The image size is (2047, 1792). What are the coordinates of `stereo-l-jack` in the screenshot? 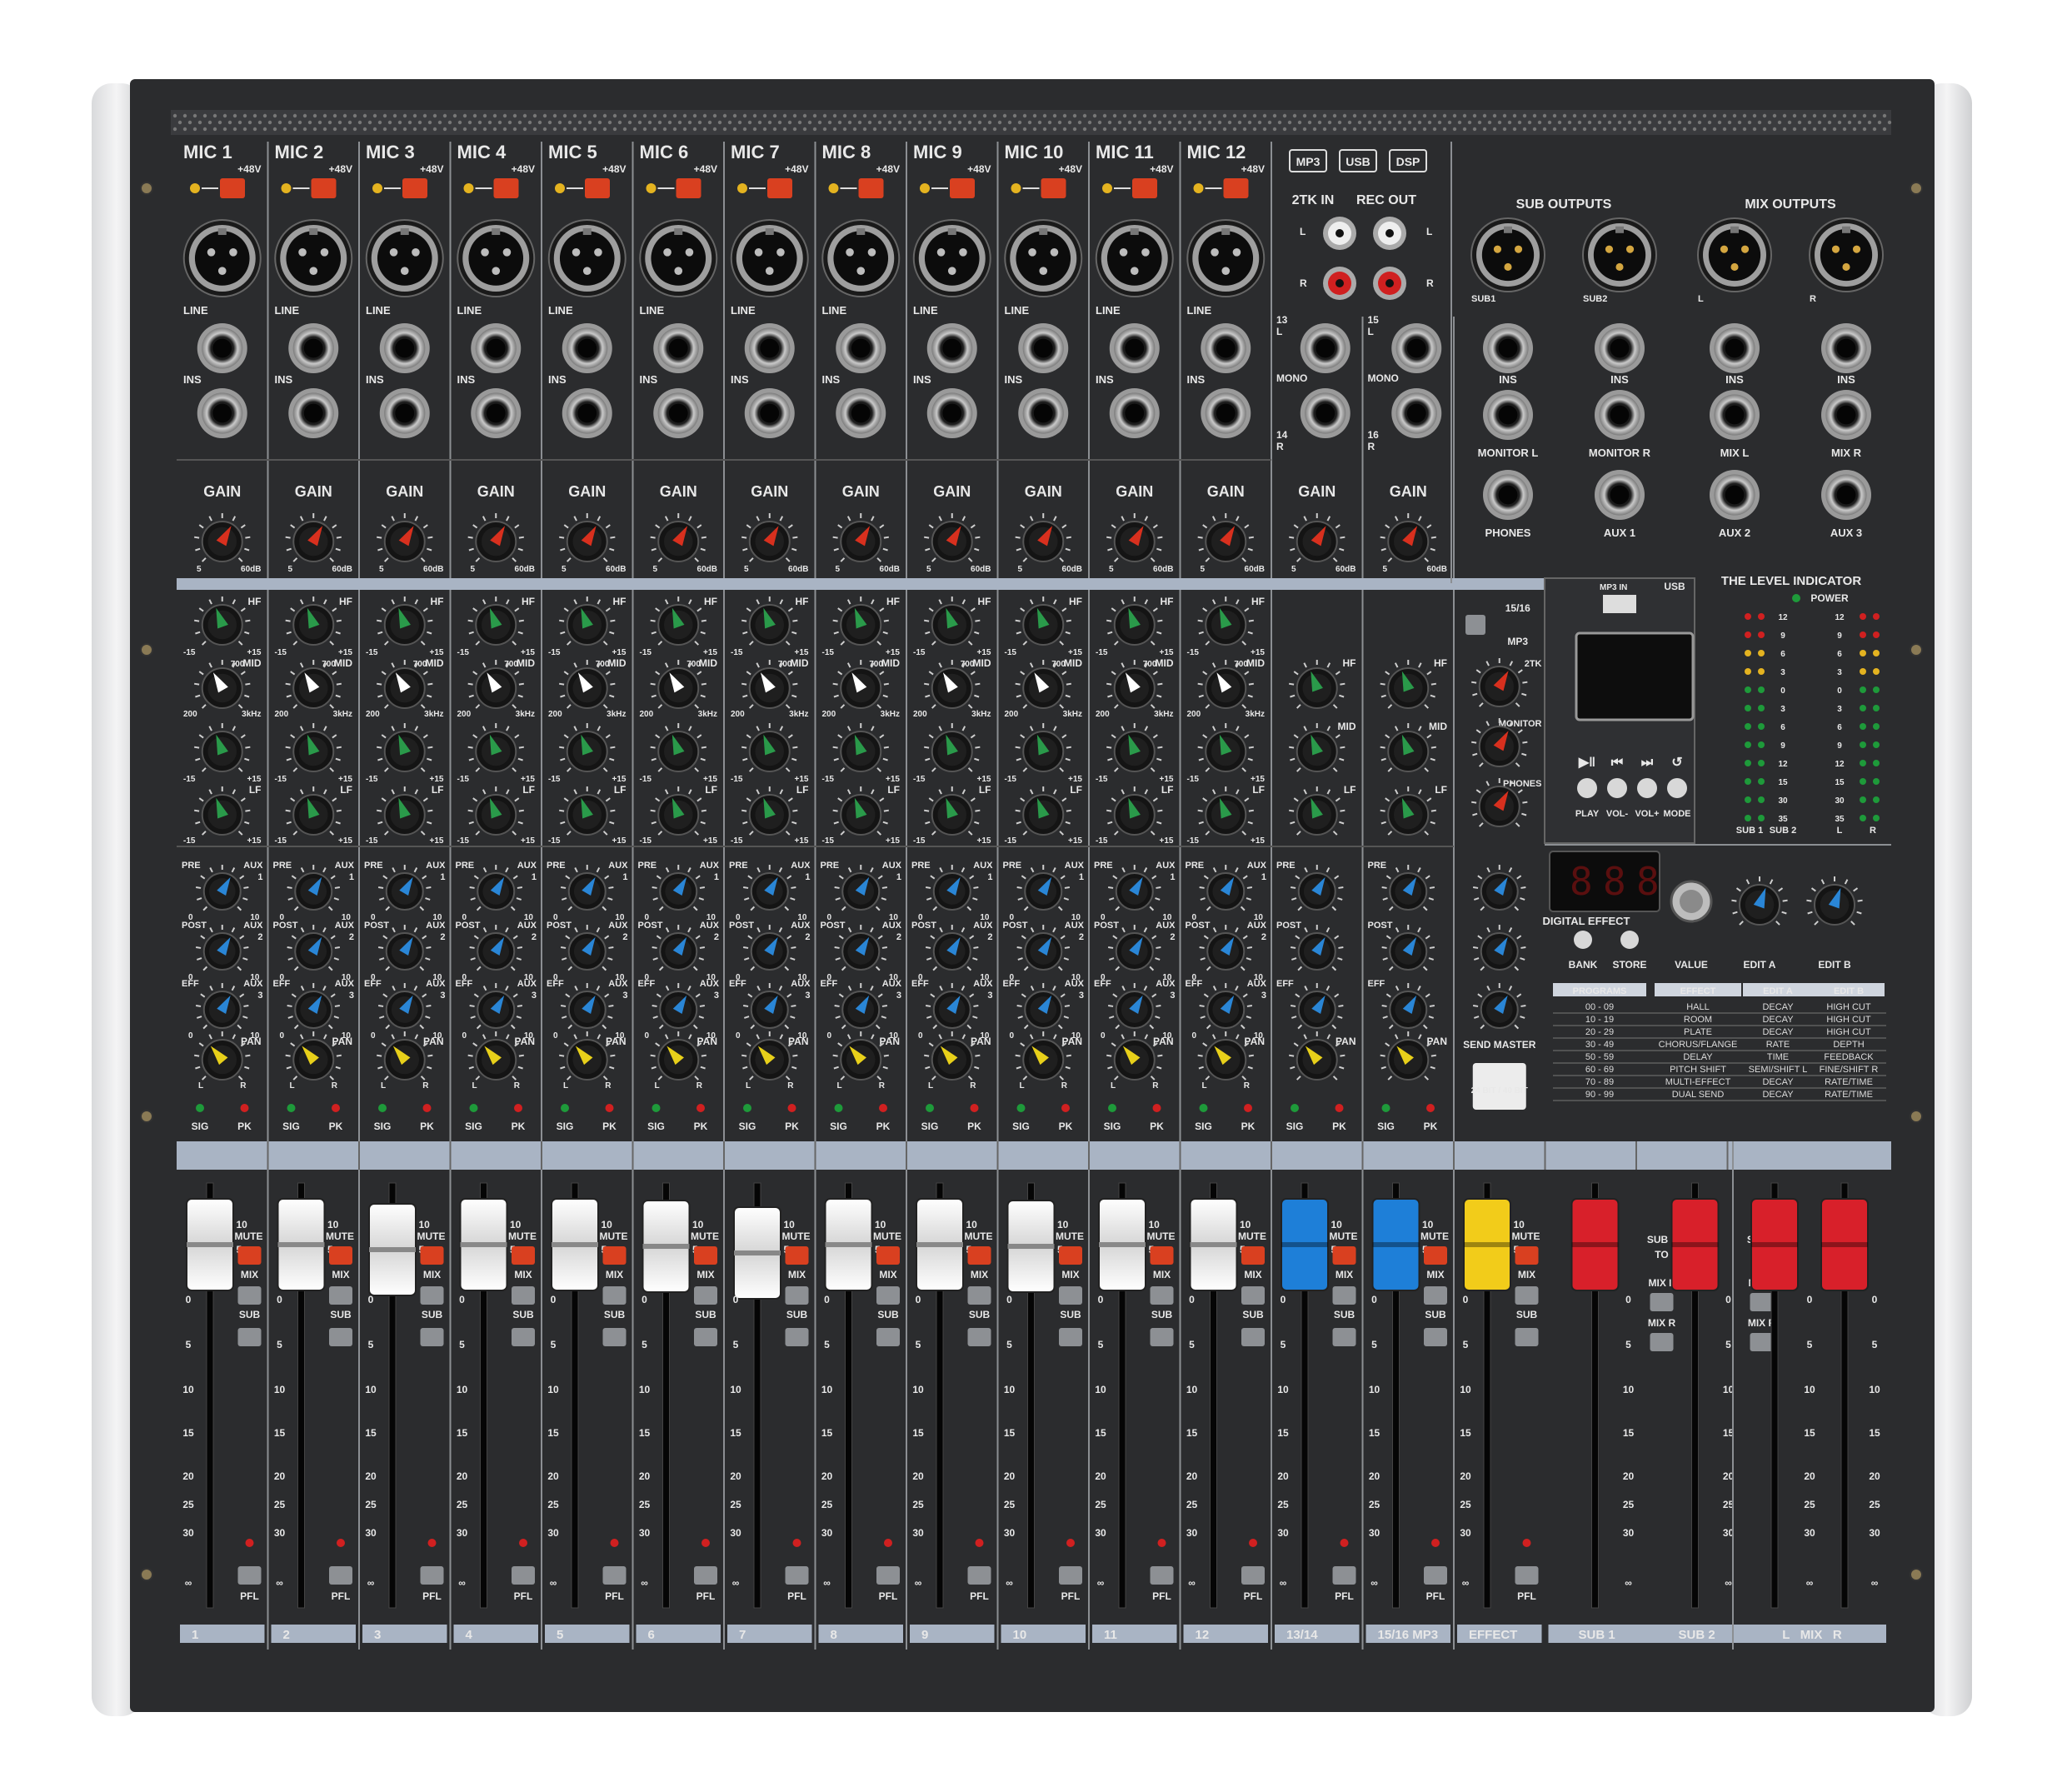 It's located at (1325, 348).